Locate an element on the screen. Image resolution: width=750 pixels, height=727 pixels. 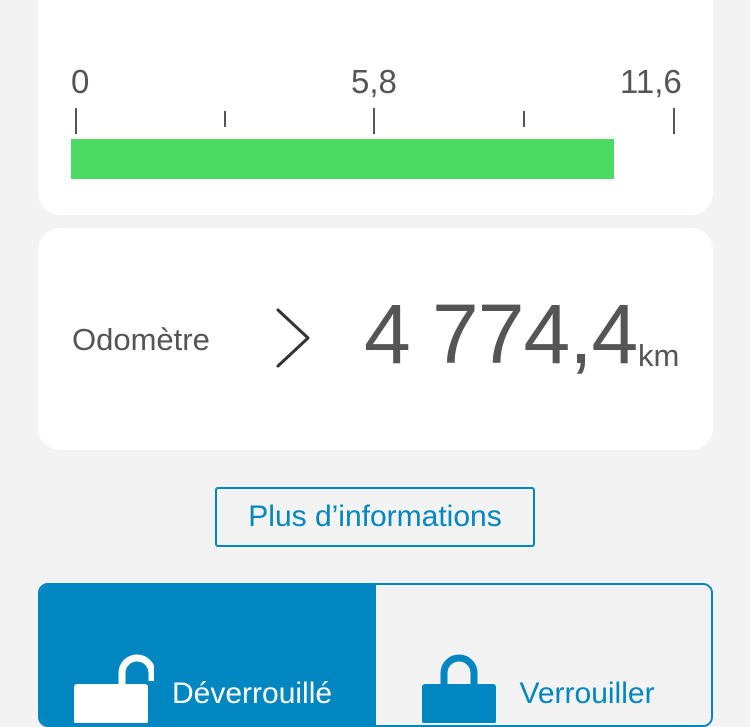
odometer-unit: km is located at coordinates (659, 355).